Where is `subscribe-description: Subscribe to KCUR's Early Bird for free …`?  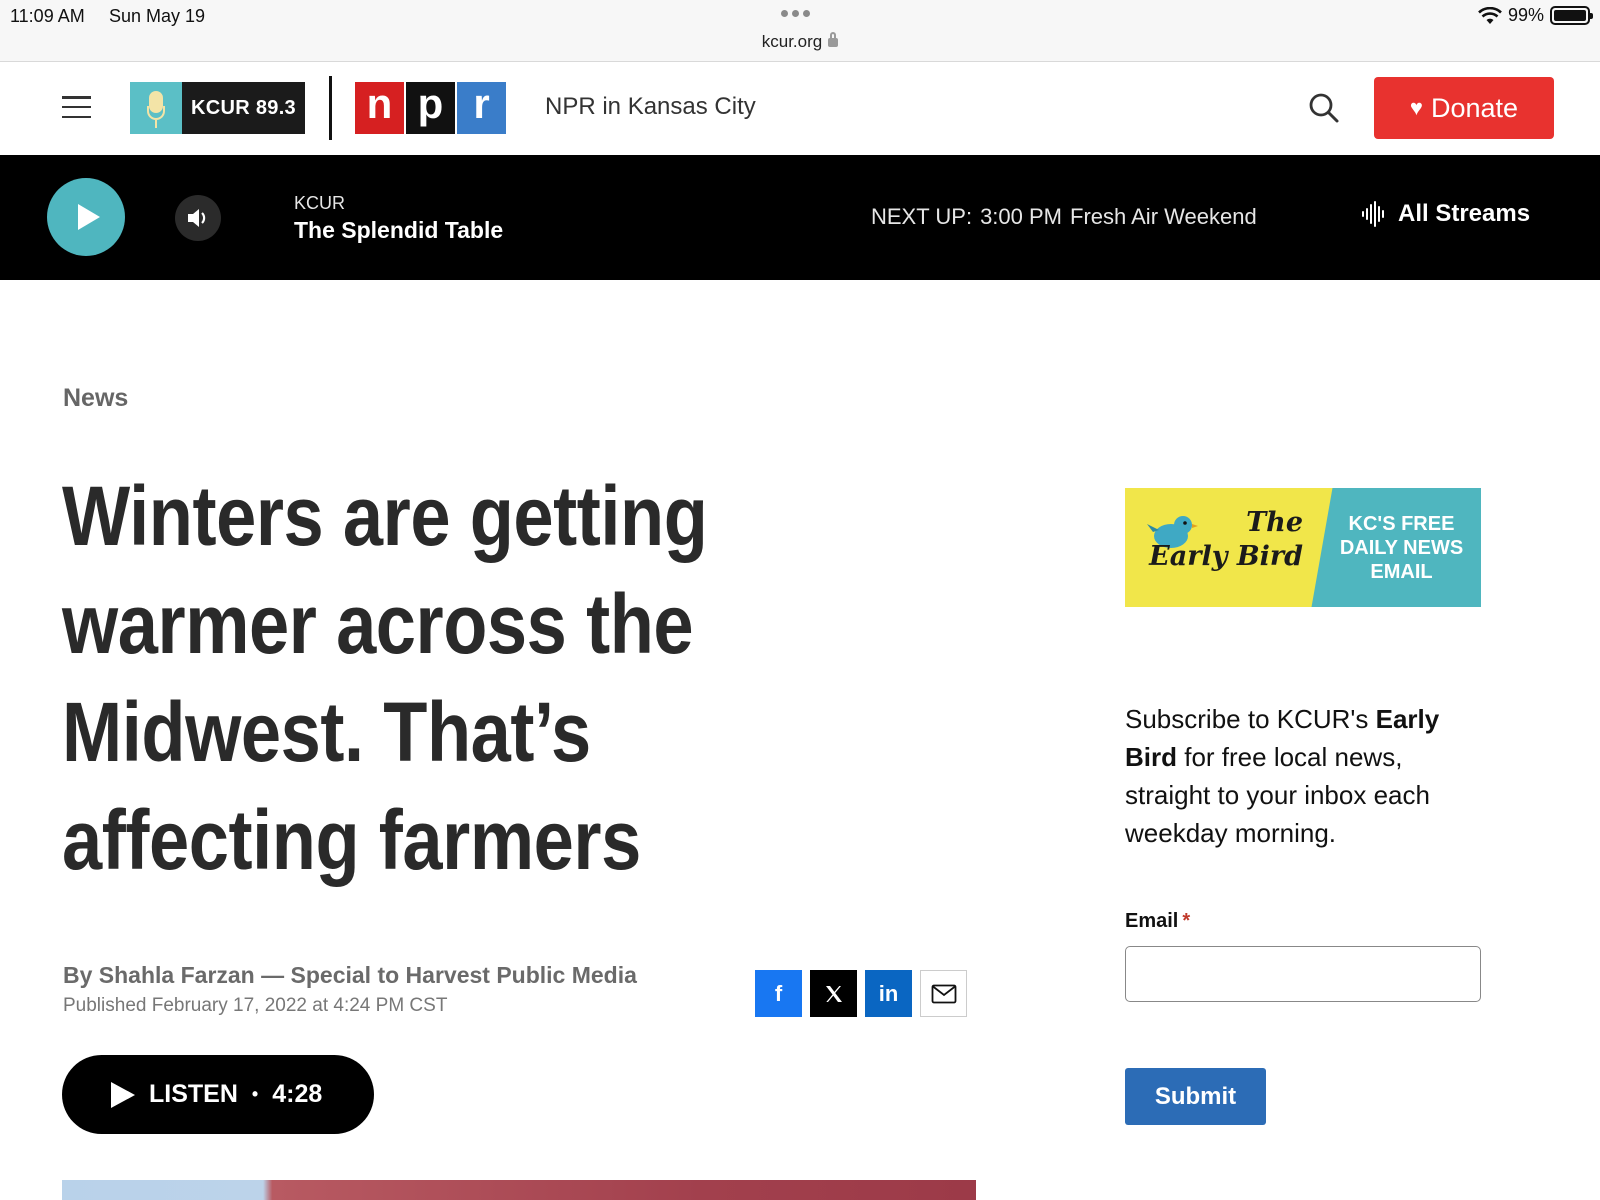 subscribe-description: Subscribe to KCUR's Early Bird for free … is located at coordinates (1305, 776).